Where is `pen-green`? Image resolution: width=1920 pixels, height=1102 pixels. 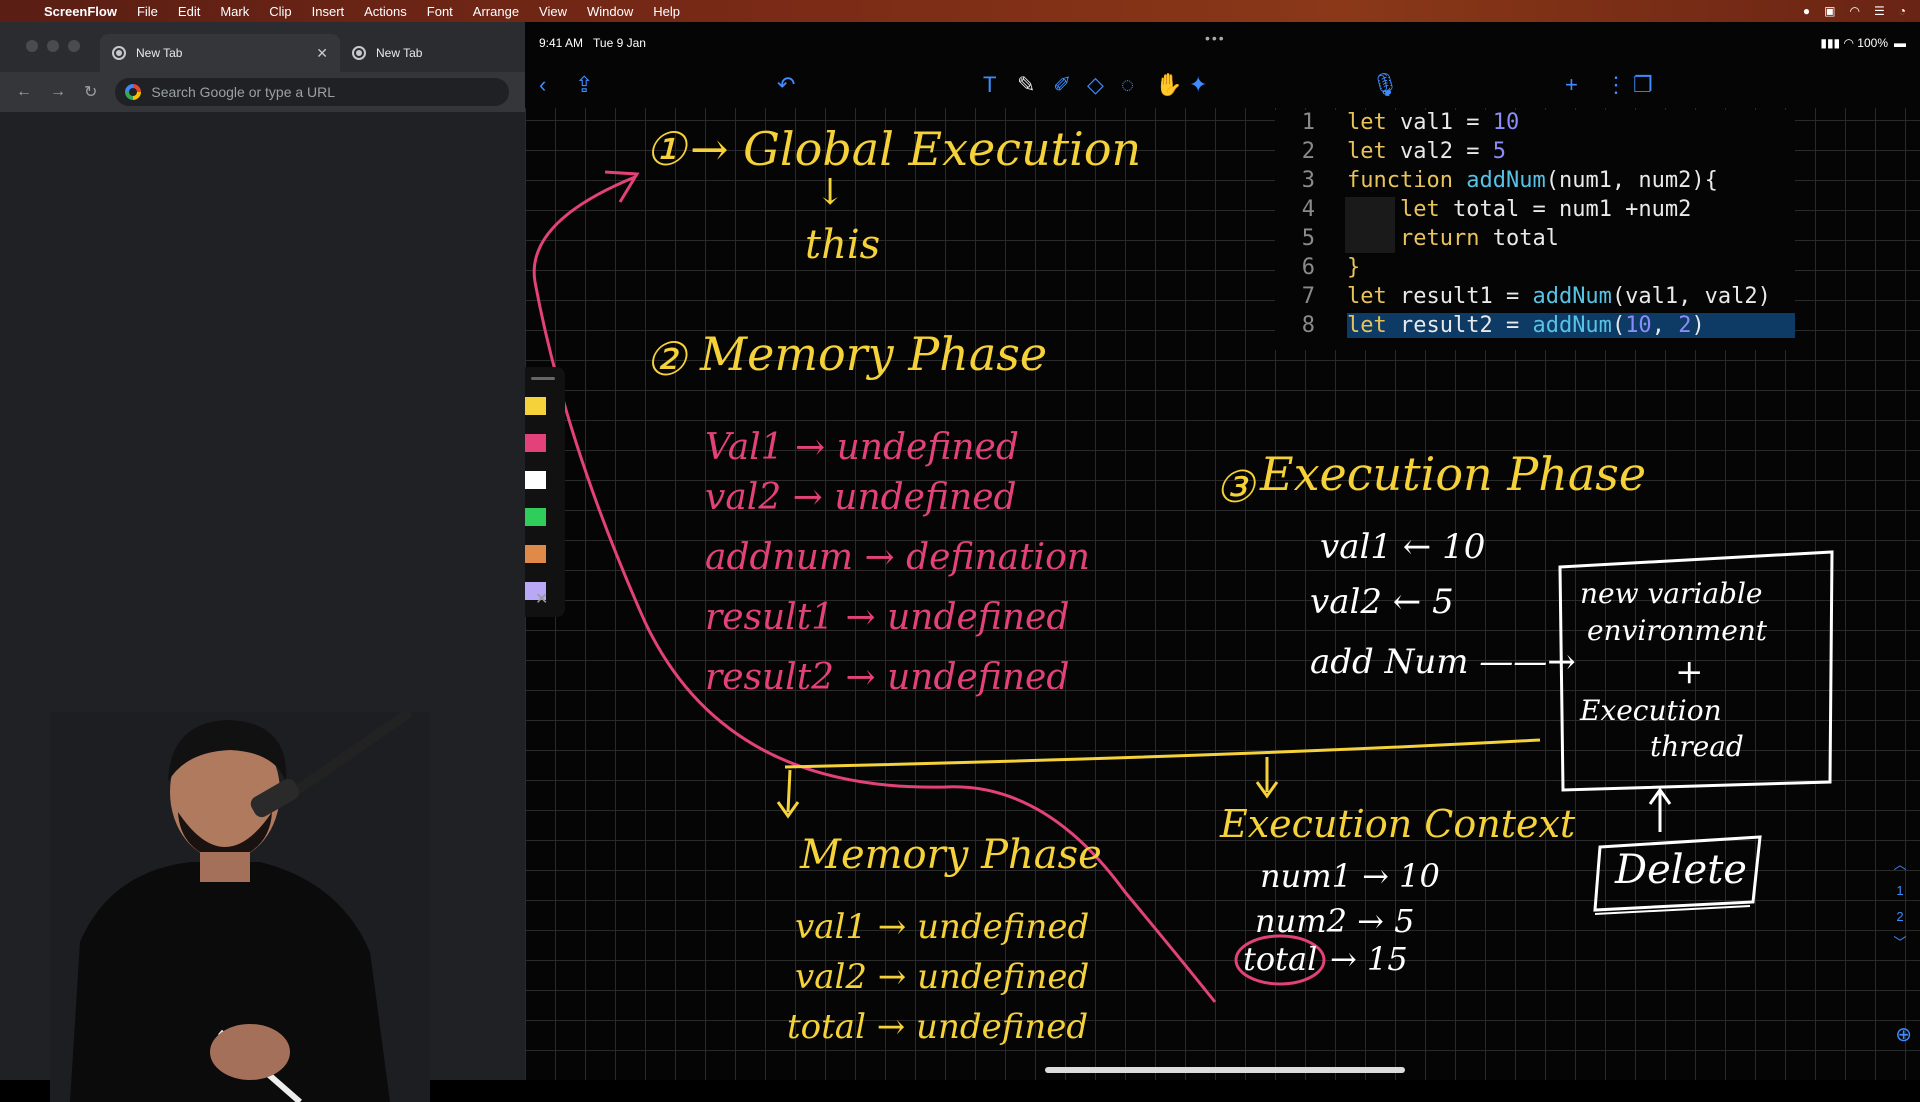 pen-green is located at coordinates (543, 517).